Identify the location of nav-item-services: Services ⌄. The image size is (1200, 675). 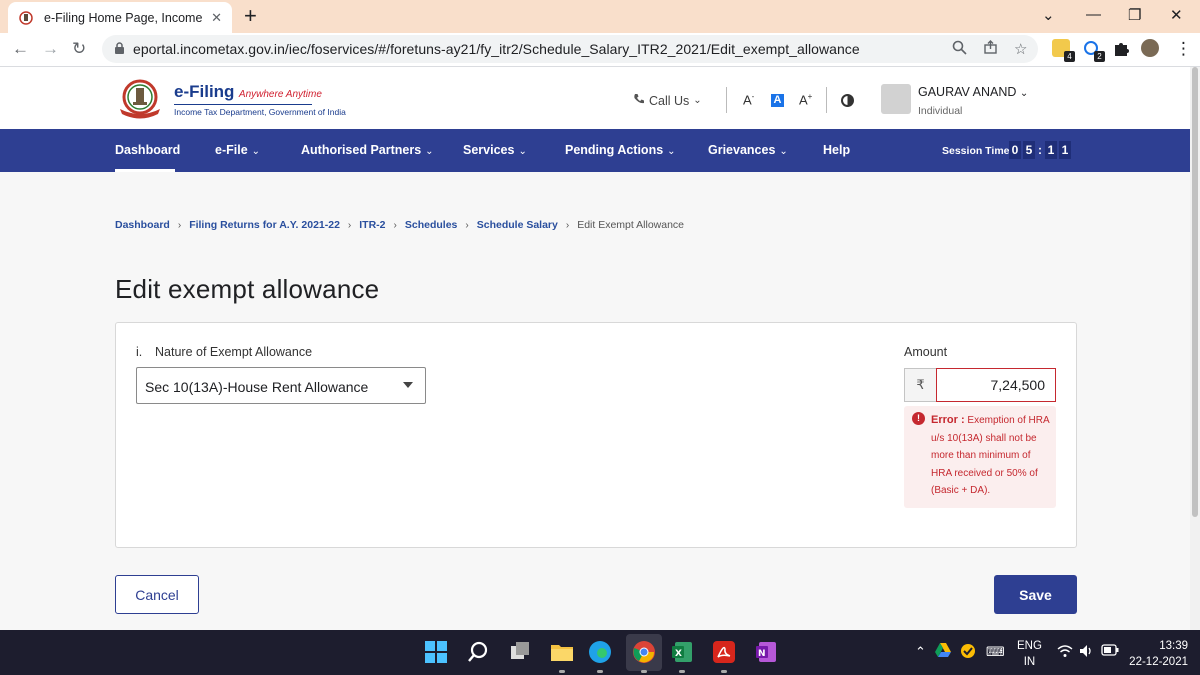
(495, 150).